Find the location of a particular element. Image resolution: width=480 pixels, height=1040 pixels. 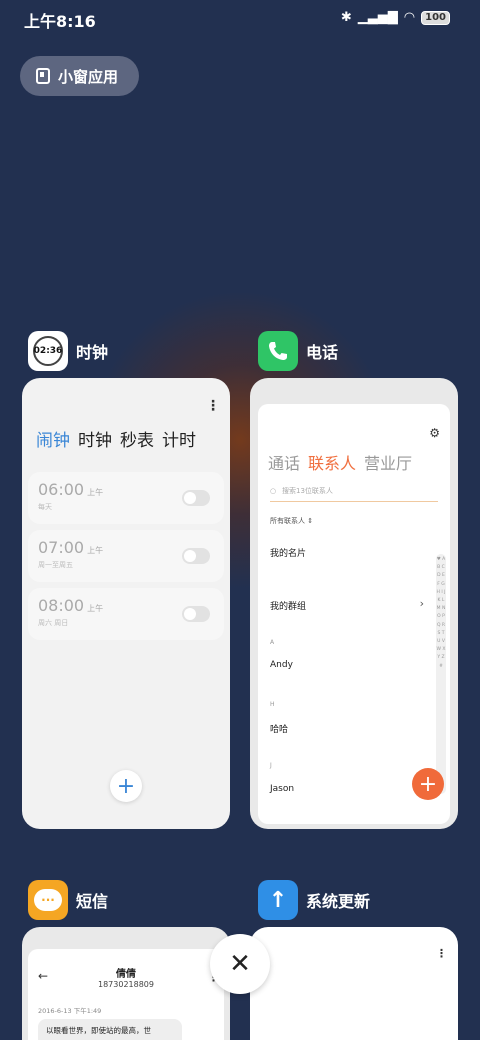

update-app-name: 系统更新 is located at coordinates (338, 901).